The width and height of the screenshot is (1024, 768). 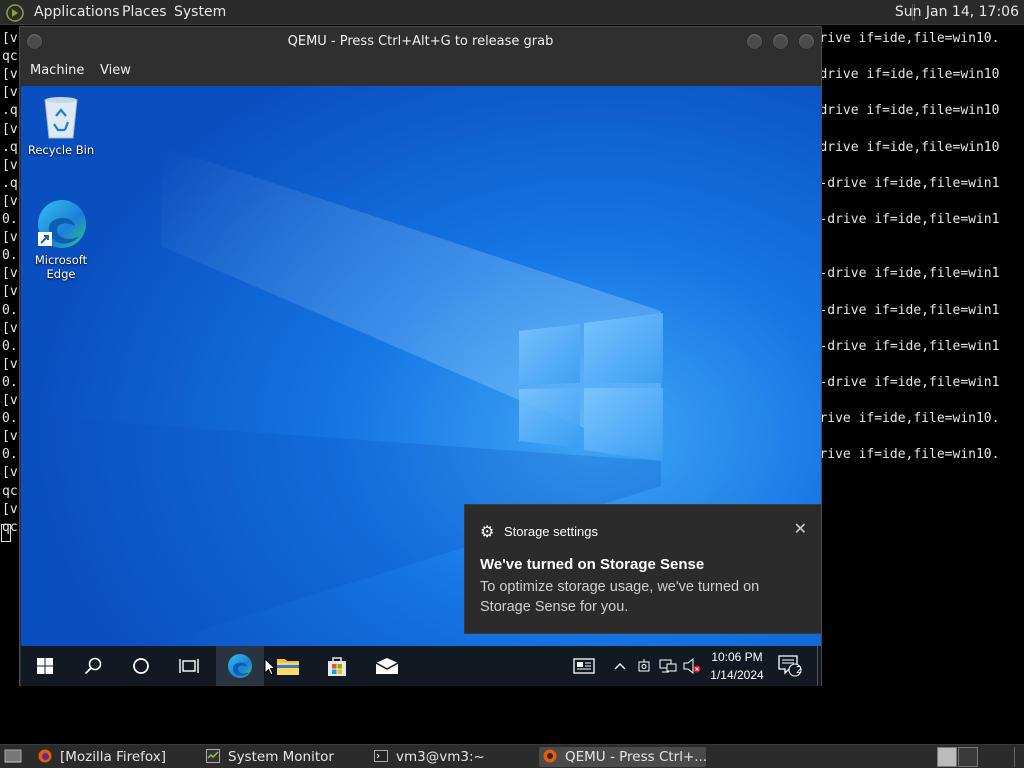 I want to click on search-icon, so click(x=93, y=666).